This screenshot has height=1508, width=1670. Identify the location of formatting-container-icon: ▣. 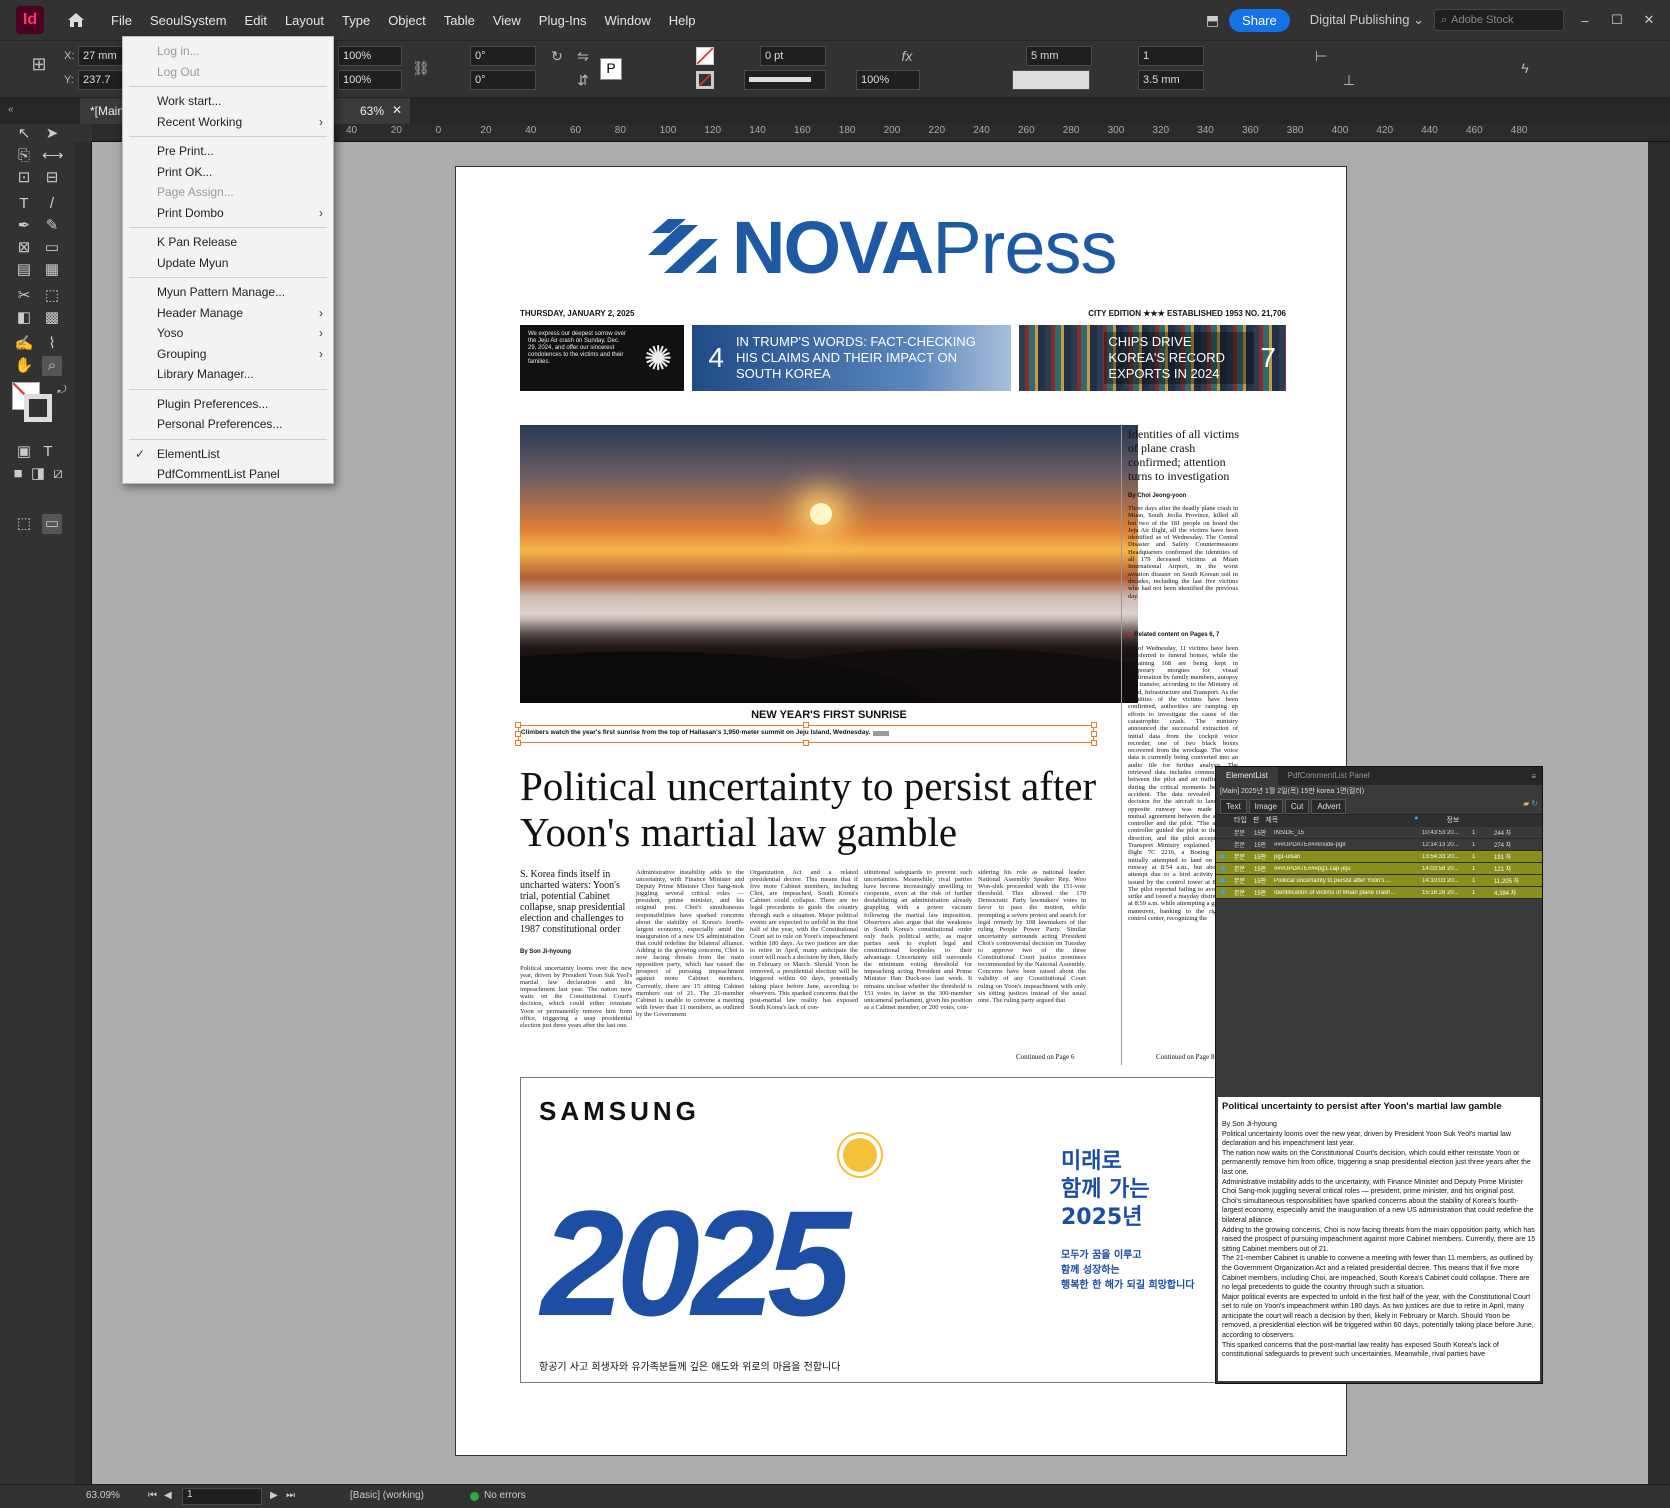
(24, 452).